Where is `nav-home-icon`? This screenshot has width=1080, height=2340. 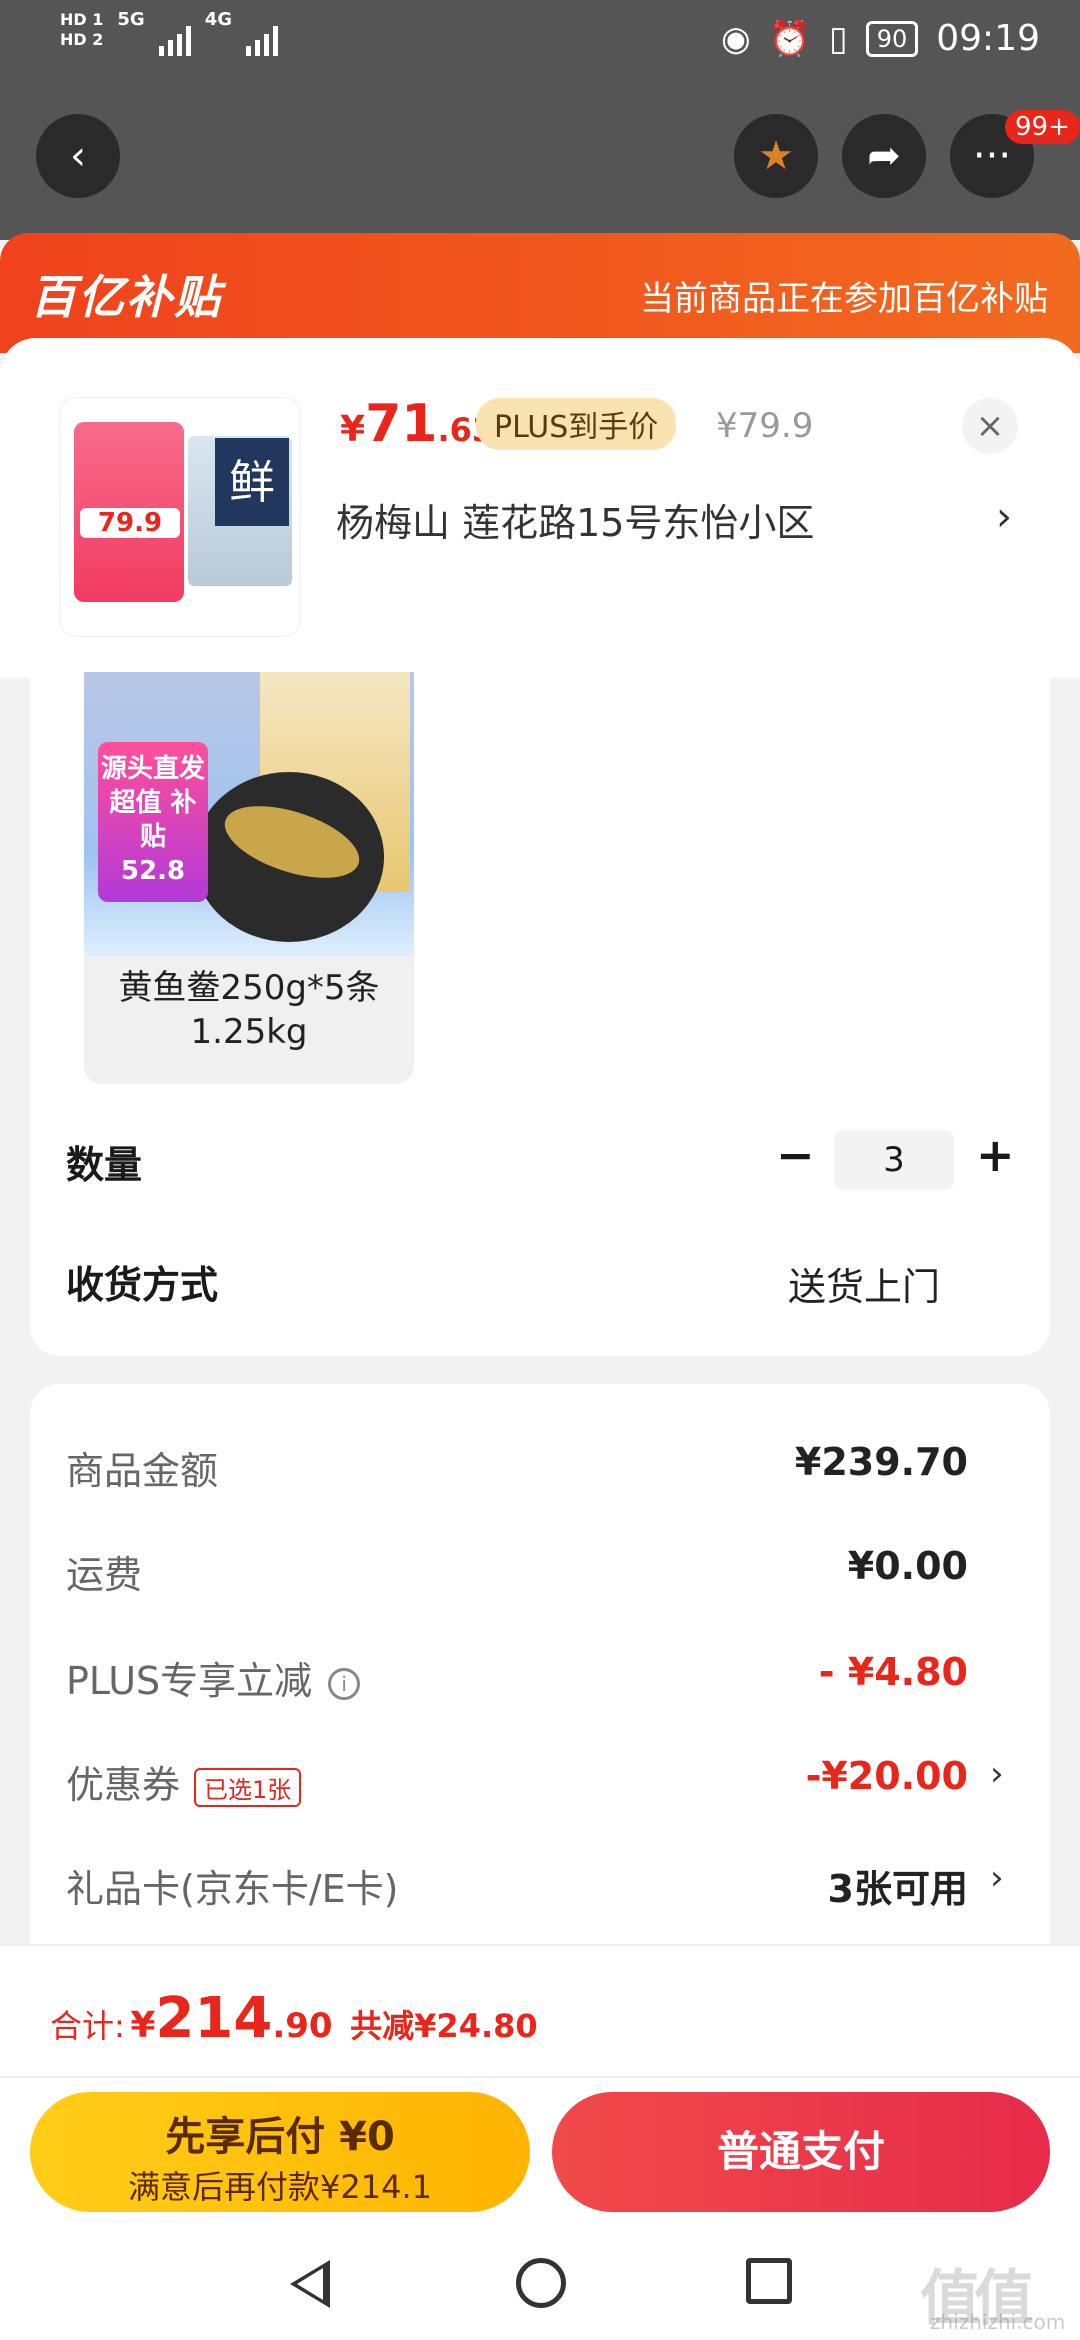
nav-home-icon is located at coordinates (541, 2283).